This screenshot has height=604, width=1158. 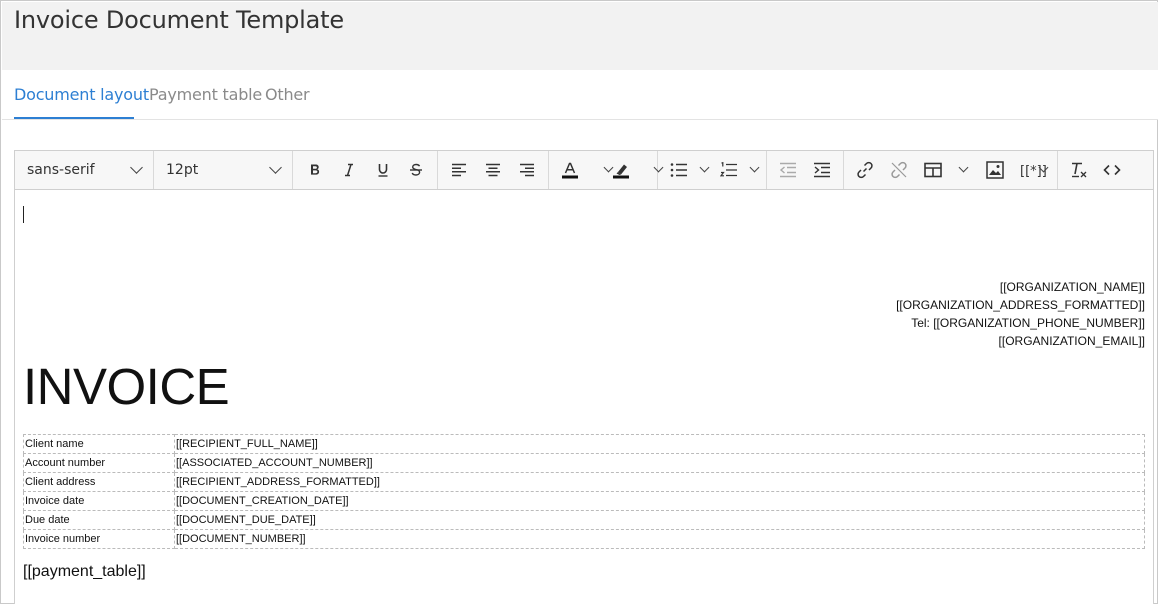 I want to click on italic-button, so click(x=349, y=170).